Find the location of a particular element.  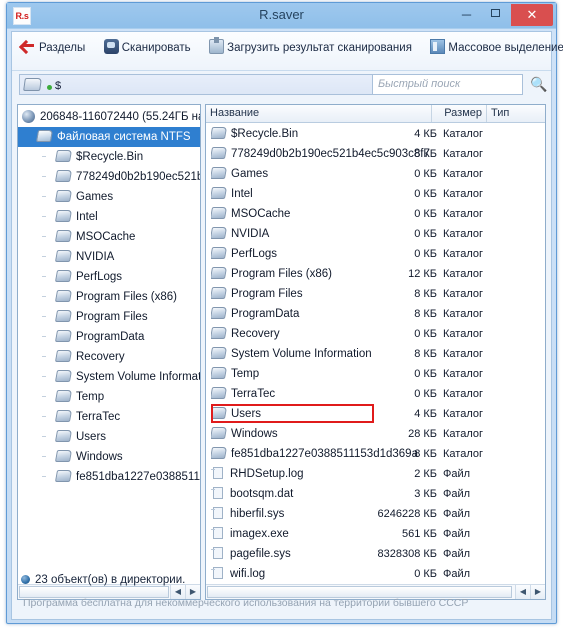

tree-item: Program Files (x86) is located at coordinates (109, 297).